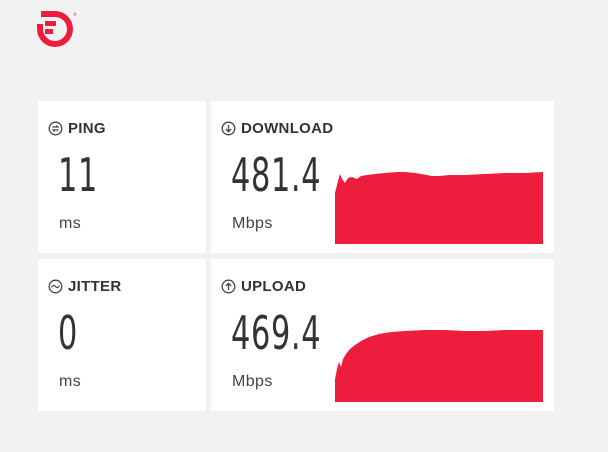 The width and height of the screenshot is (608, 452). Describe the element at coordinates (228, 128) in the screenshot. I see `arrow-down-circle-icon` at that location.